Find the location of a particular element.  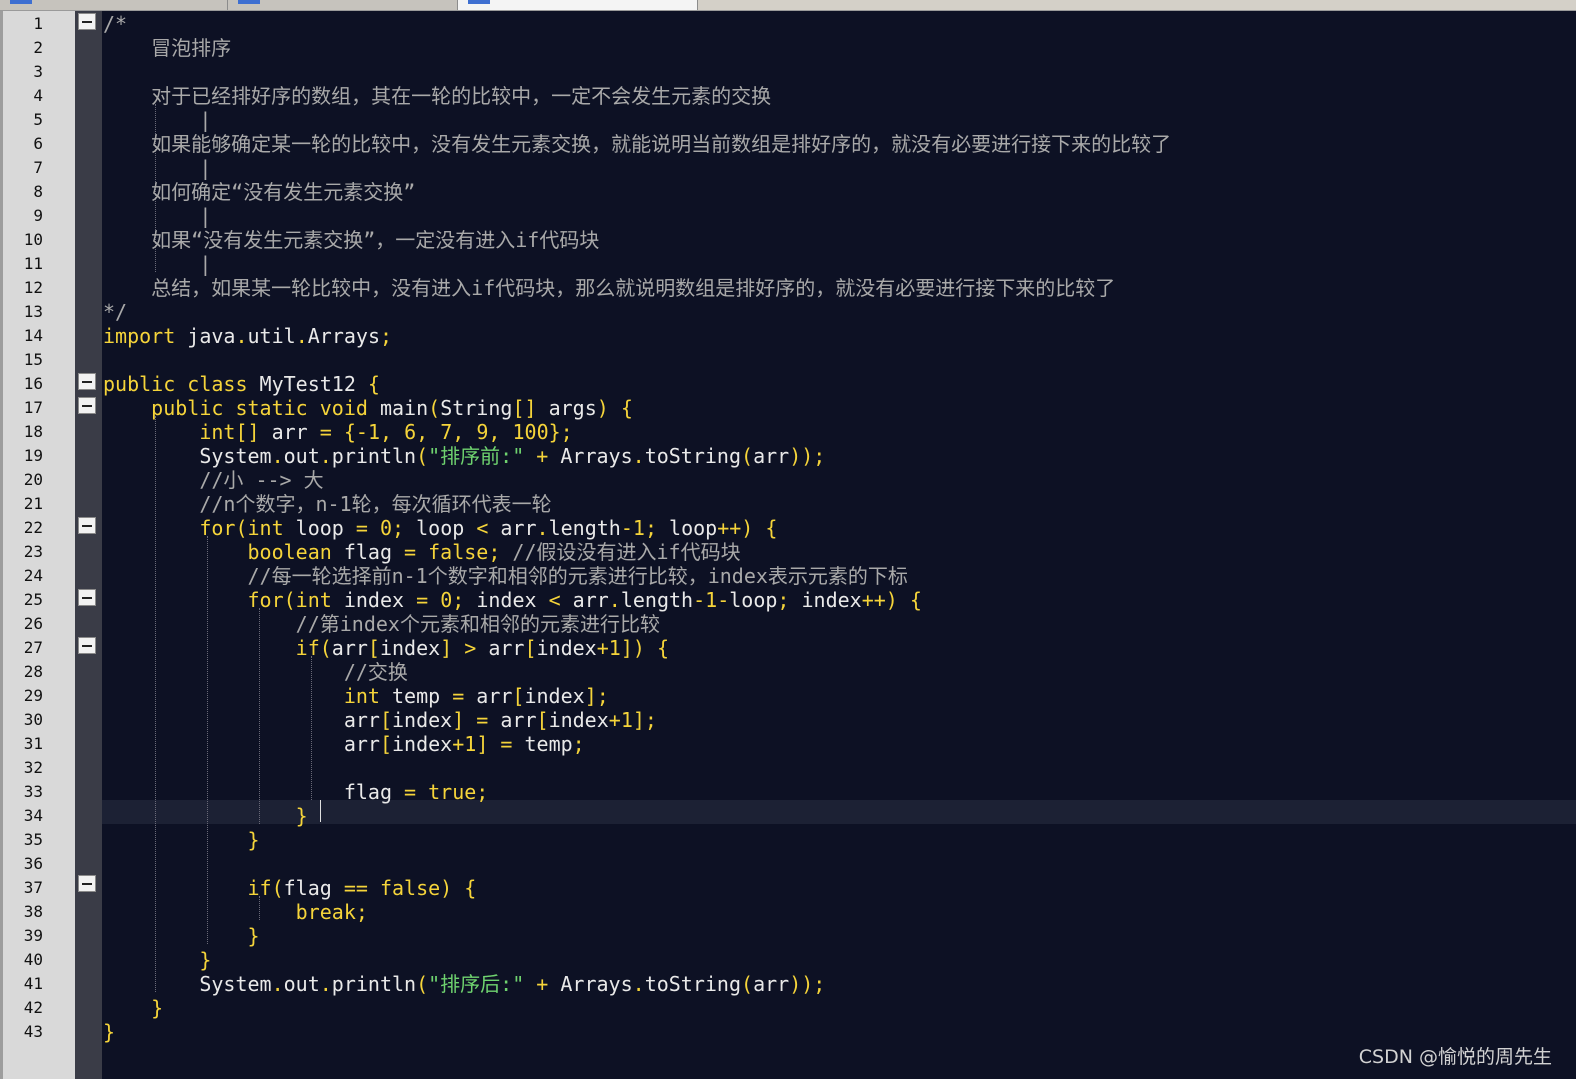

code-token: ] = is located at coordinates (500, 744).